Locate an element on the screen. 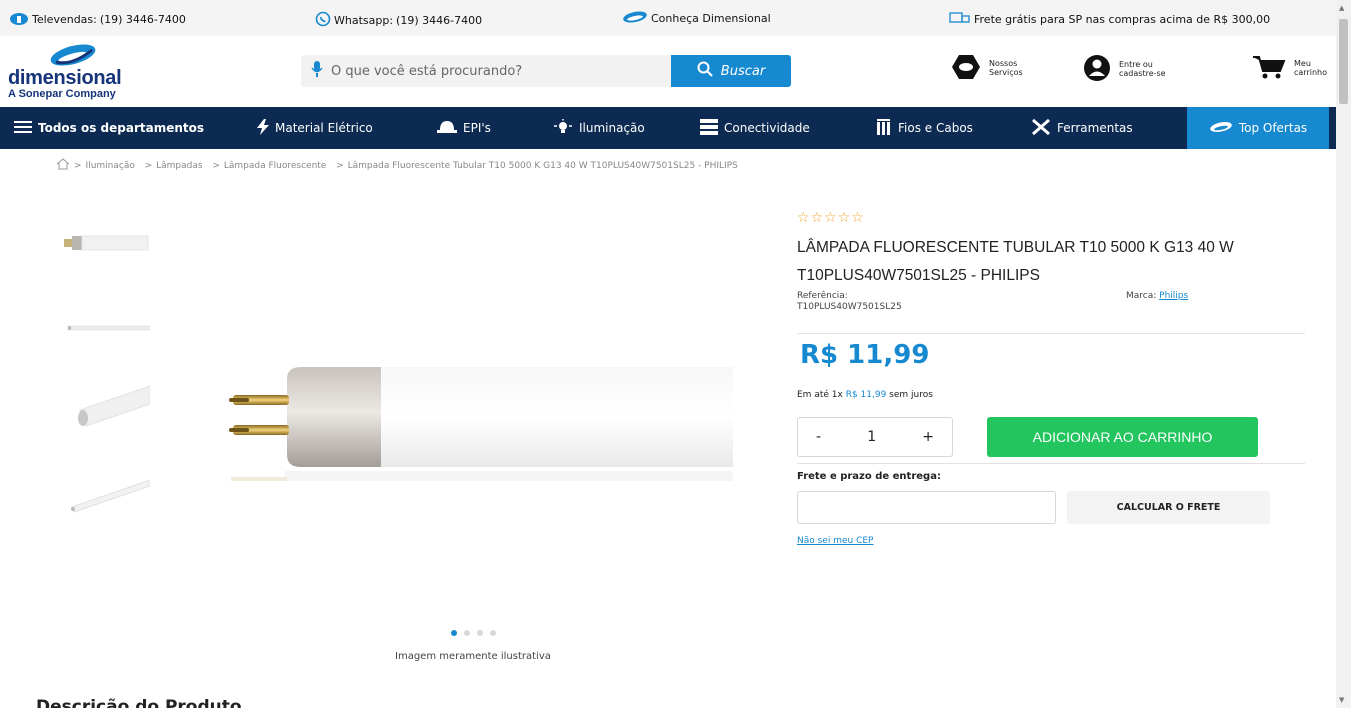 This screenshot has height=708, width=1351. televendas-label: Televendas: is located at coordinates (64, 19).